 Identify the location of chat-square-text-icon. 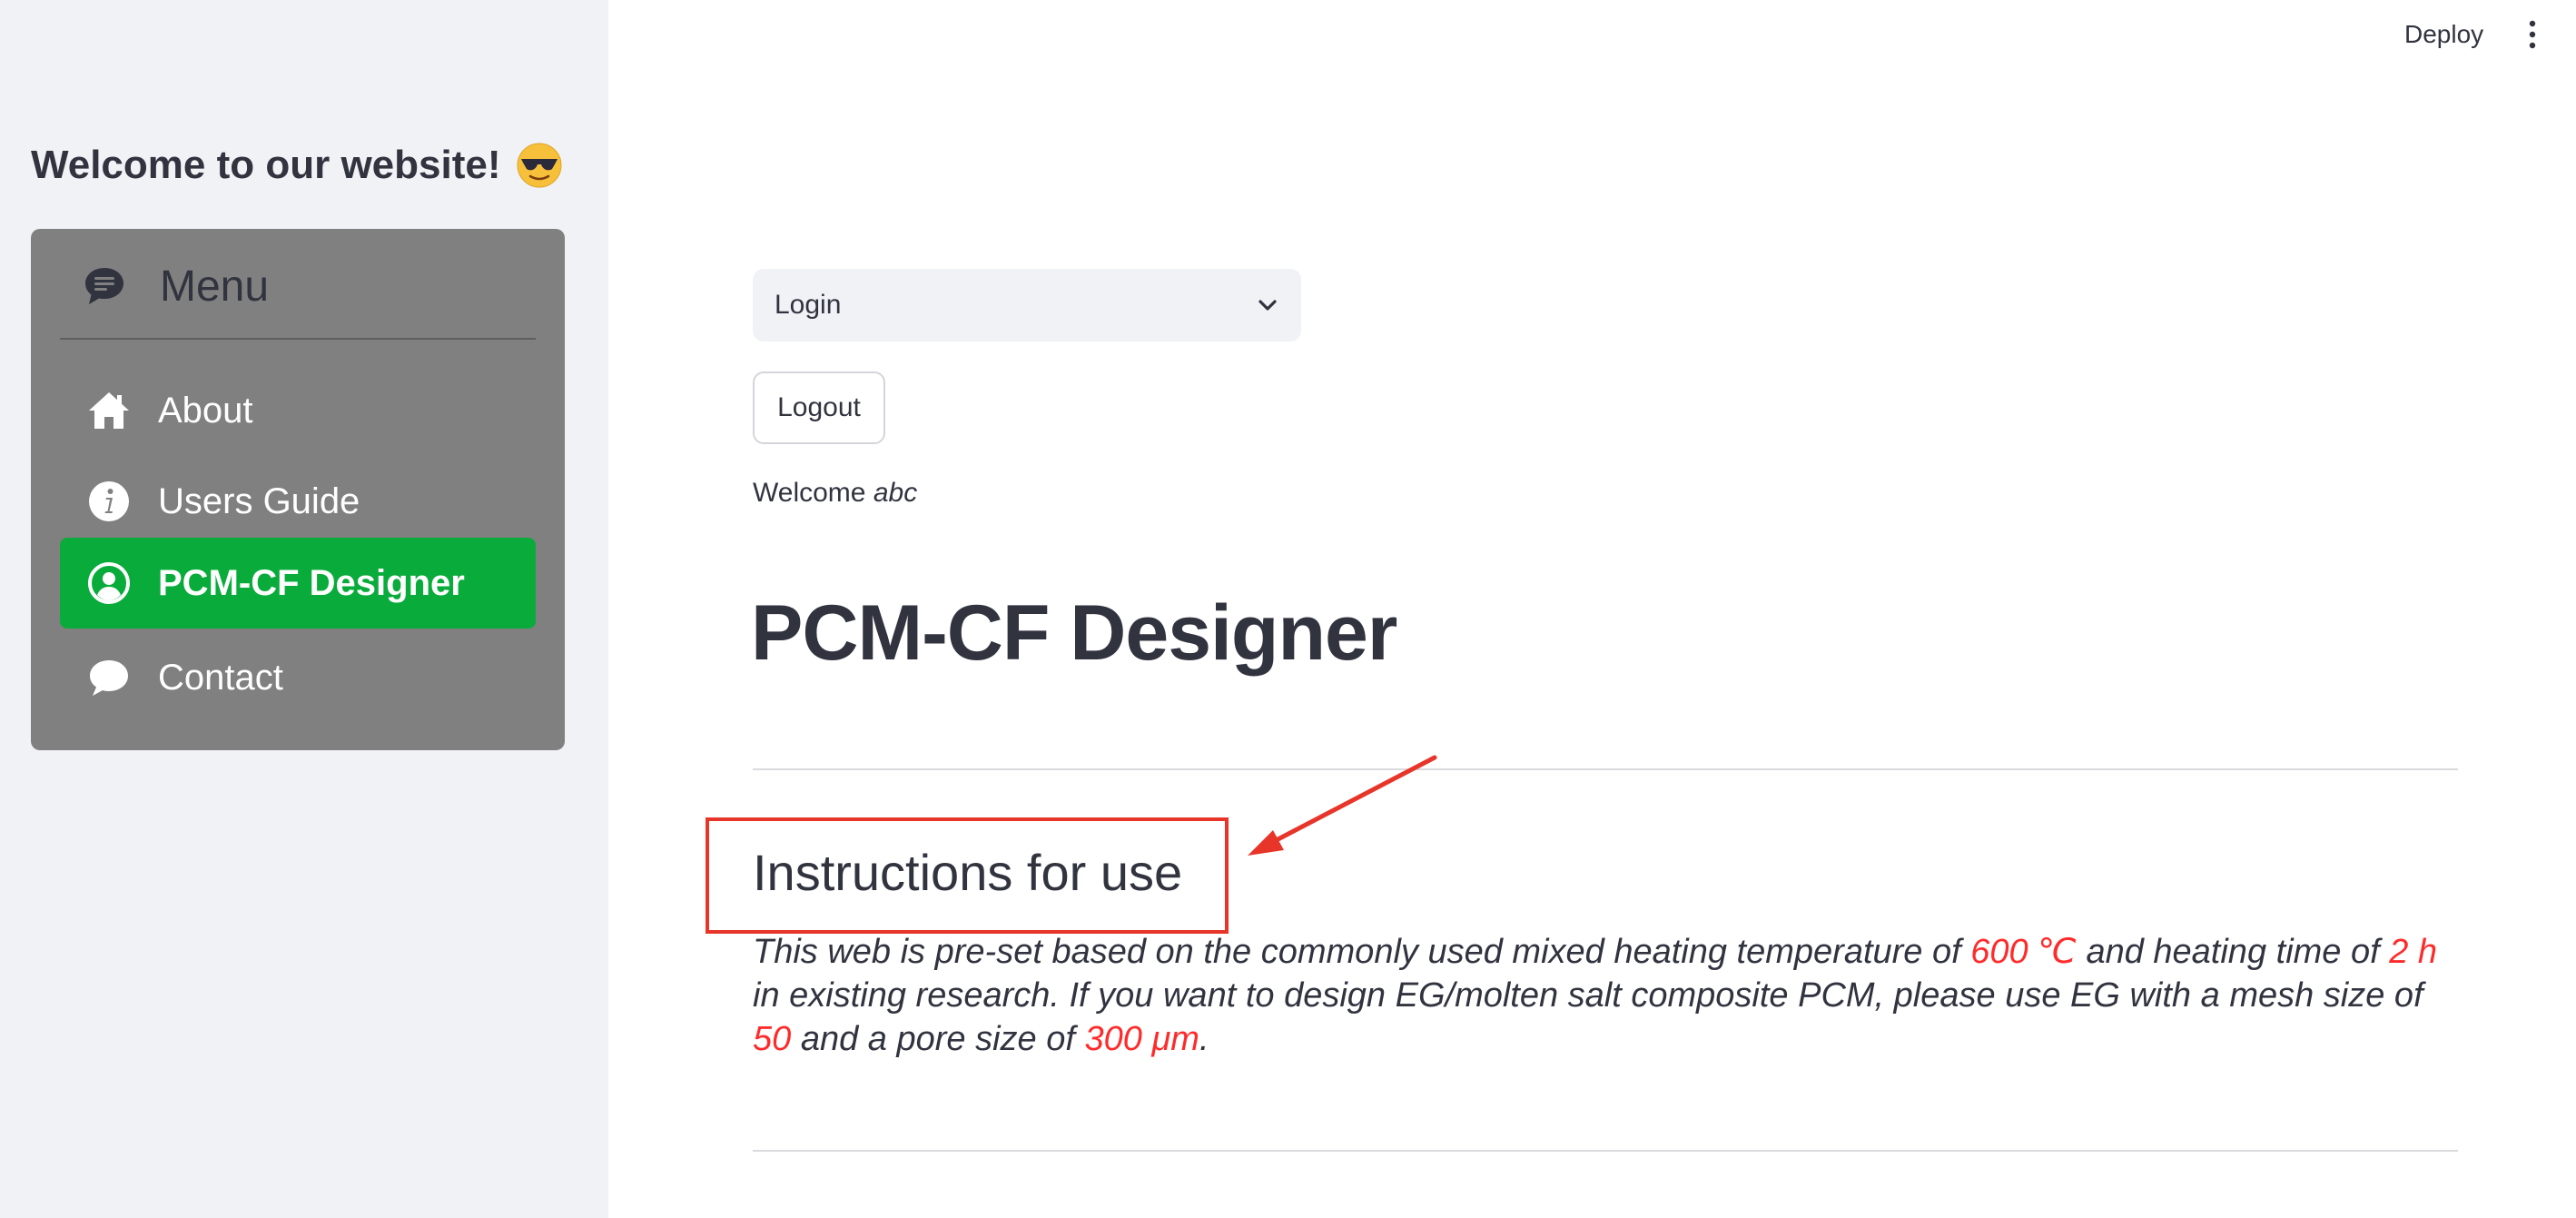
(104, 285).